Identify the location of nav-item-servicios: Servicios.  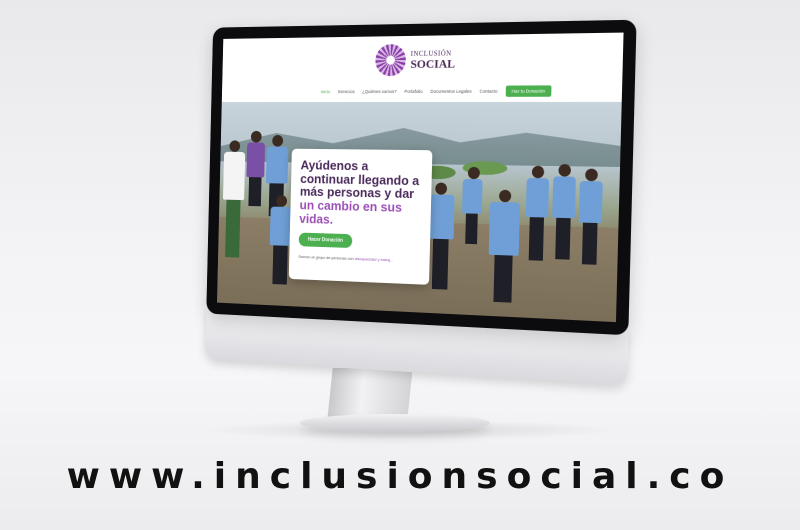
(346, 91).